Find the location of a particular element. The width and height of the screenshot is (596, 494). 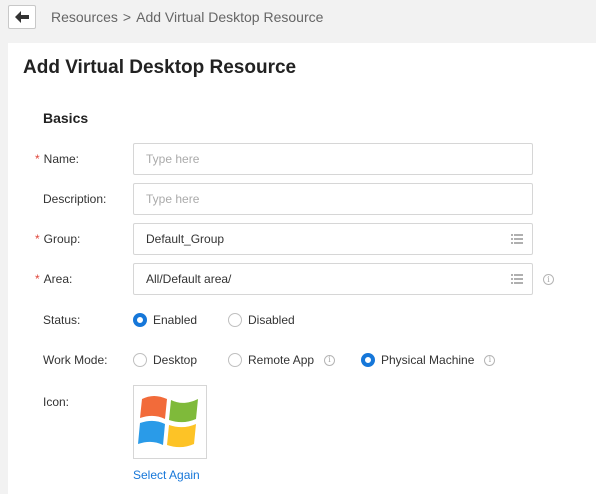

group-label: * Group: is located at coordinates (58, 239).